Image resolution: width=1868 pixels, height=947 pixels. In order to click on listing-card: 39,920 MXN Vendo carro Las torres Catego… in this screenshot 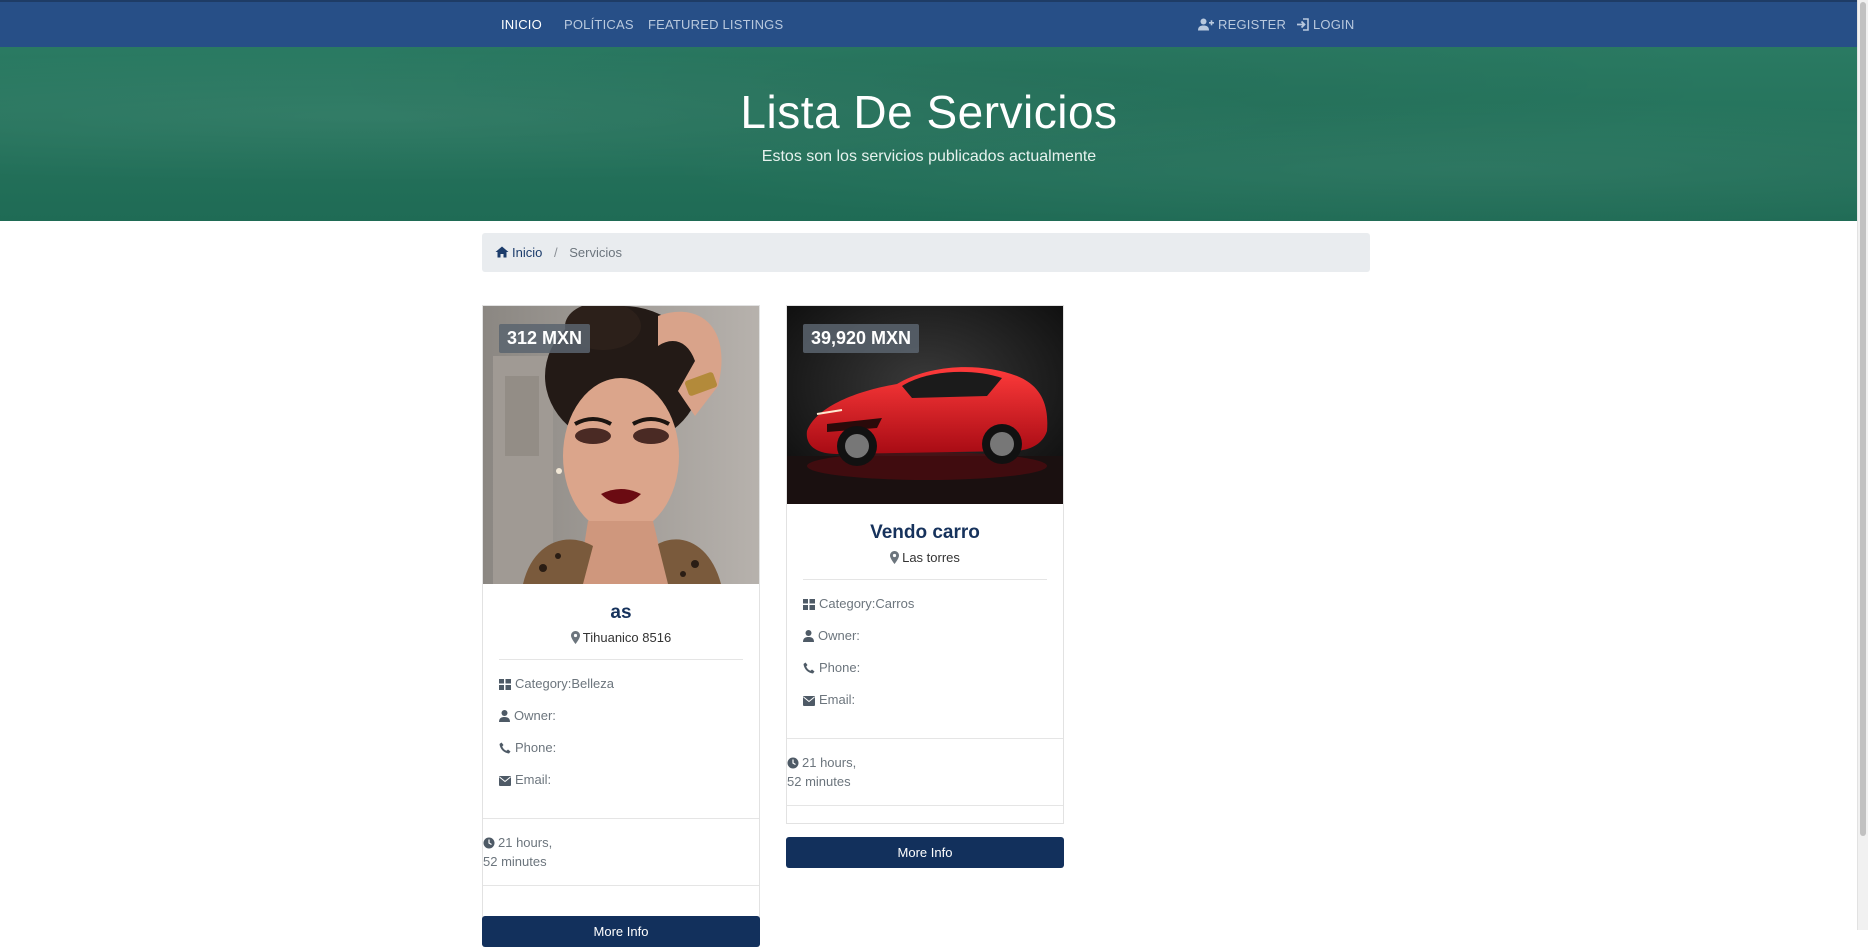, I will do `click(925, 564)`.